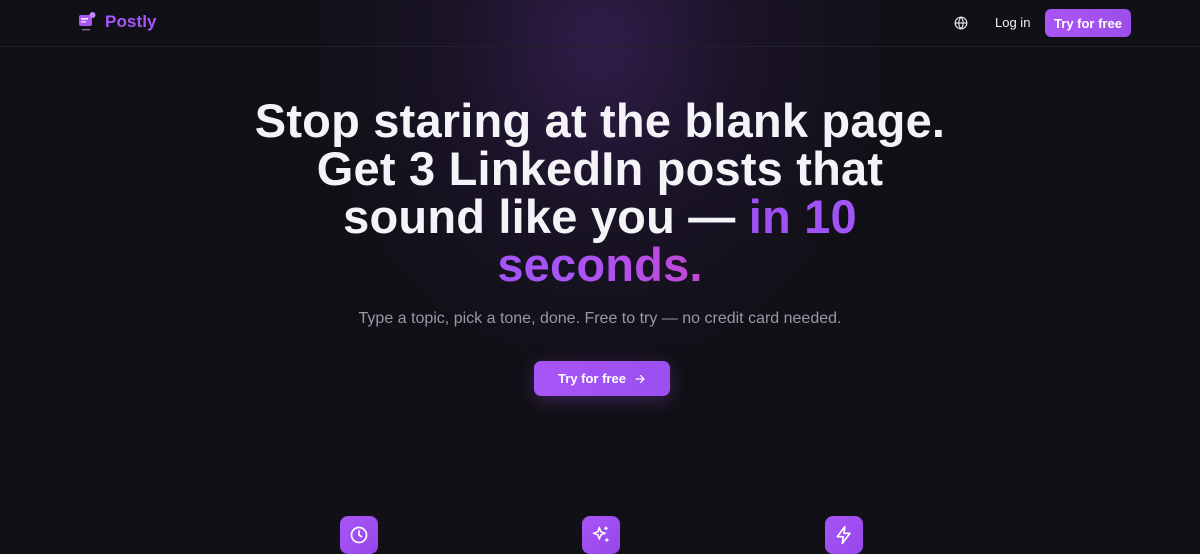 The height and width of the screenshot is (554, 1200). I want to click on brand-logo: Postly, so click(117, 22).